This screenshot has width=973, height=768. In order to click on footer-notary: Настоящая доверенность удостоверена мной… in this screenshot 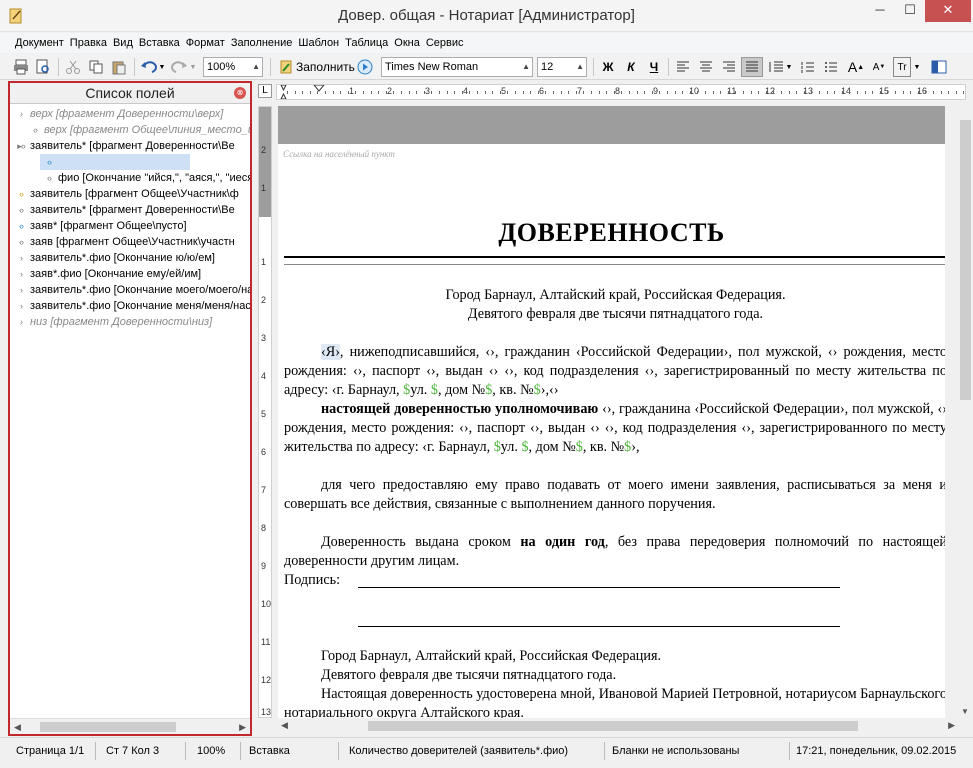, I will do `click(614, 703)`.